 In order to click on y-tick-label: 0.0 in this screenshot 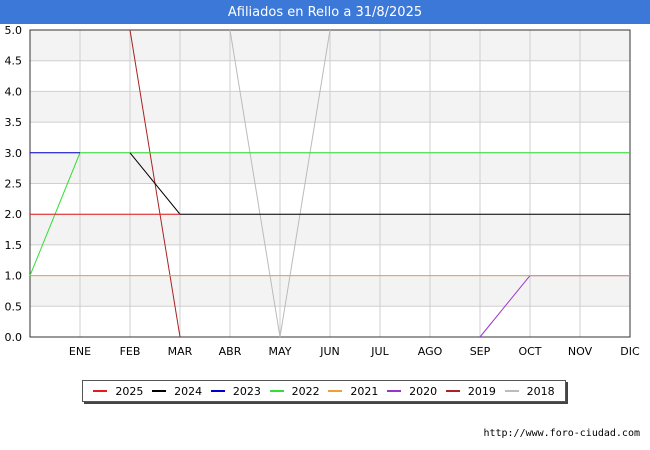, I will do `click(14, 337)`.